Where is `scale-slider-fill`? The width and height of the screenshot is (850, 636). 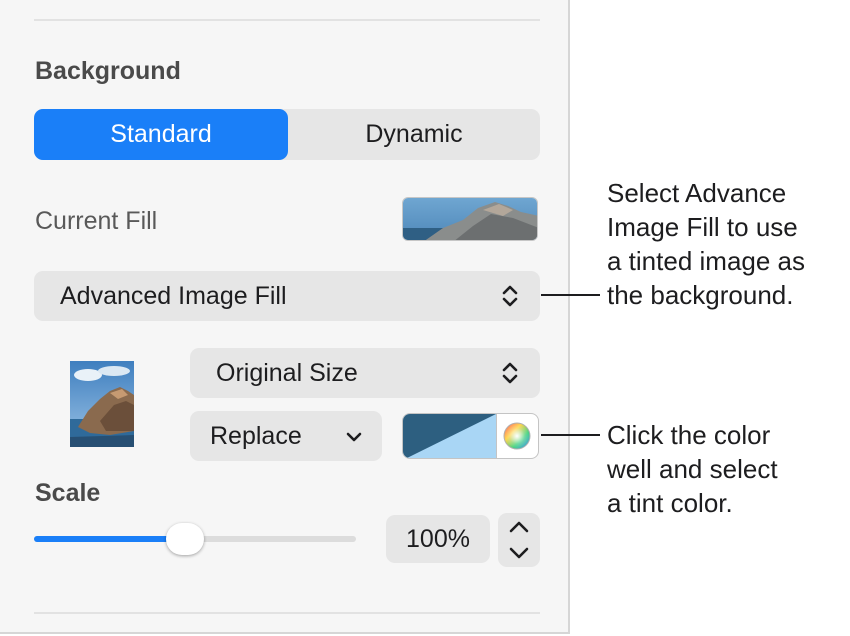
scale-slider-fill is located at coordinates (110, 539).